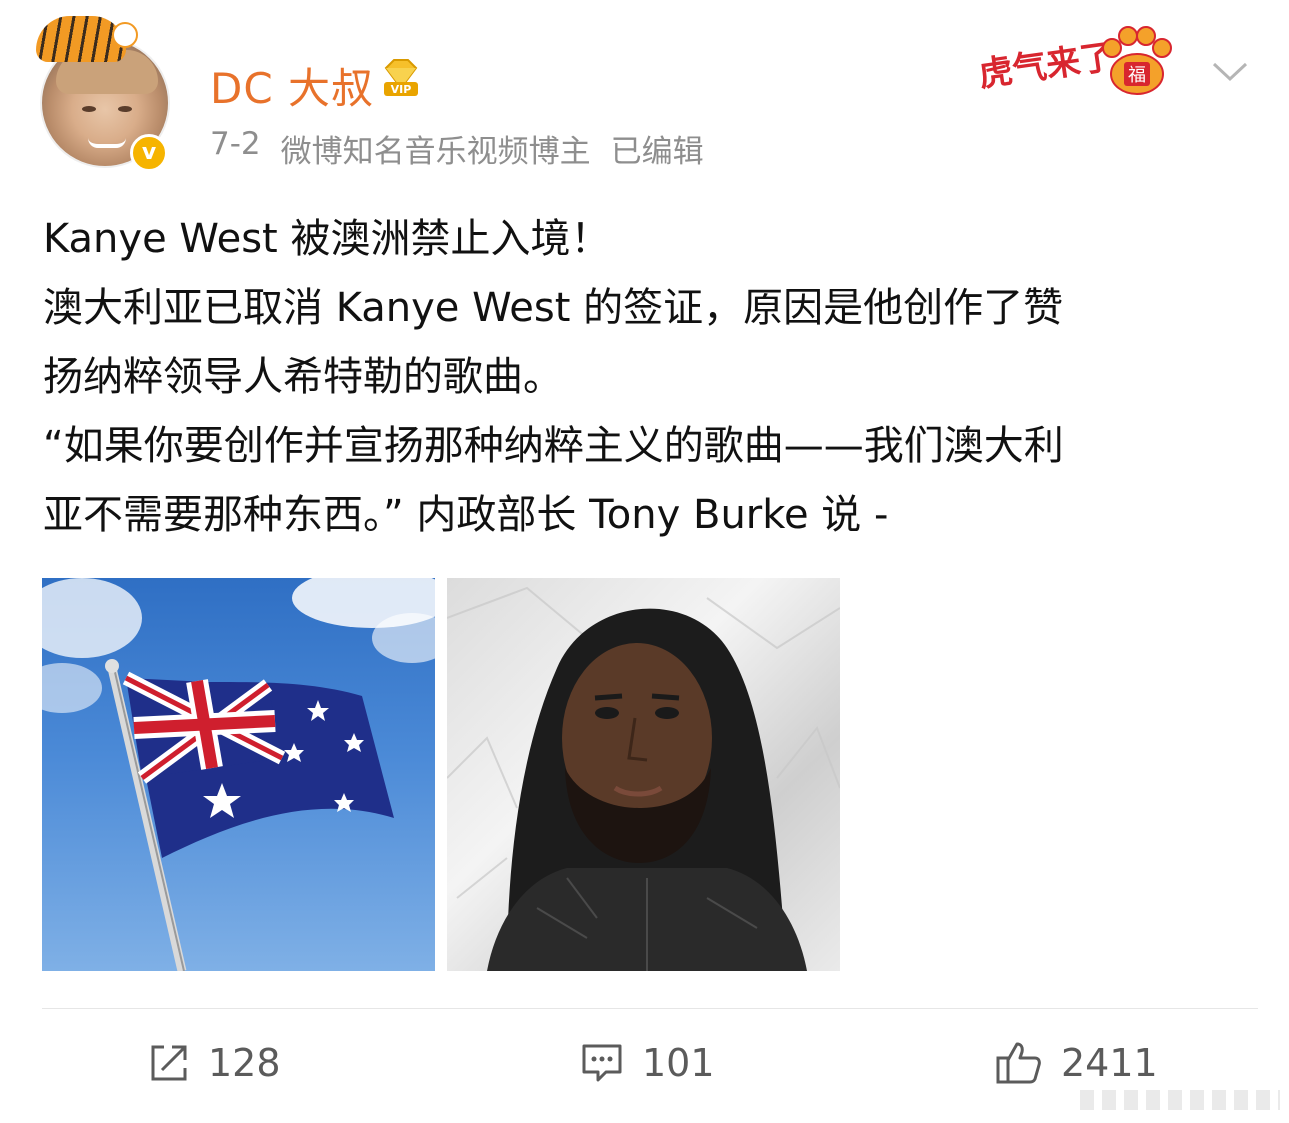 The image size is (1289, 1123). What do you see at coordinates (1018, 1063) in the screenshot?
I see `thumbs-up-icon` at bounding box center [1018, 1063].